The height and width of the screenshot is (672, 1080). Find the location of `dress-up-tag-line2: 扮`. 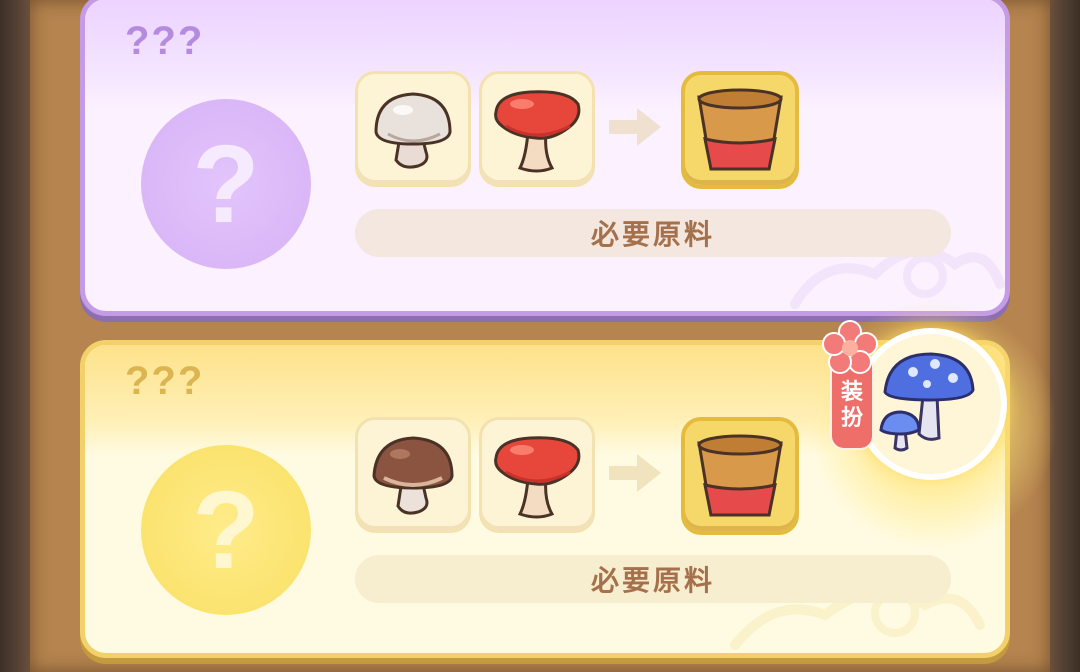

dress-up-tag-line2: 扮 is located at coordinates (851, 417).